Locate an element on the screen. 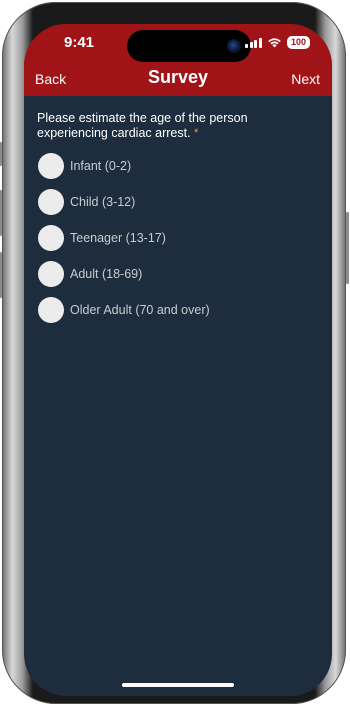 This screenshot has width=350, height=708. volume-down-button is located at coordinates (1, 275).